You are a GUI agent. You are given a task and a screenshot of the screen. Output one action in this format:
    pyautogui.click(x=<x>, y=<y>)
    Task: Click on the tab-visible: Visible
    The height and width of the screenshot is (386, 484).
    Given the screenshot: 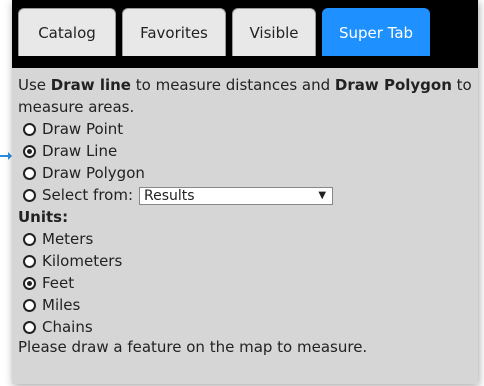 What is the action you would take?
    pyautogui.click(x=274, y=32)
    